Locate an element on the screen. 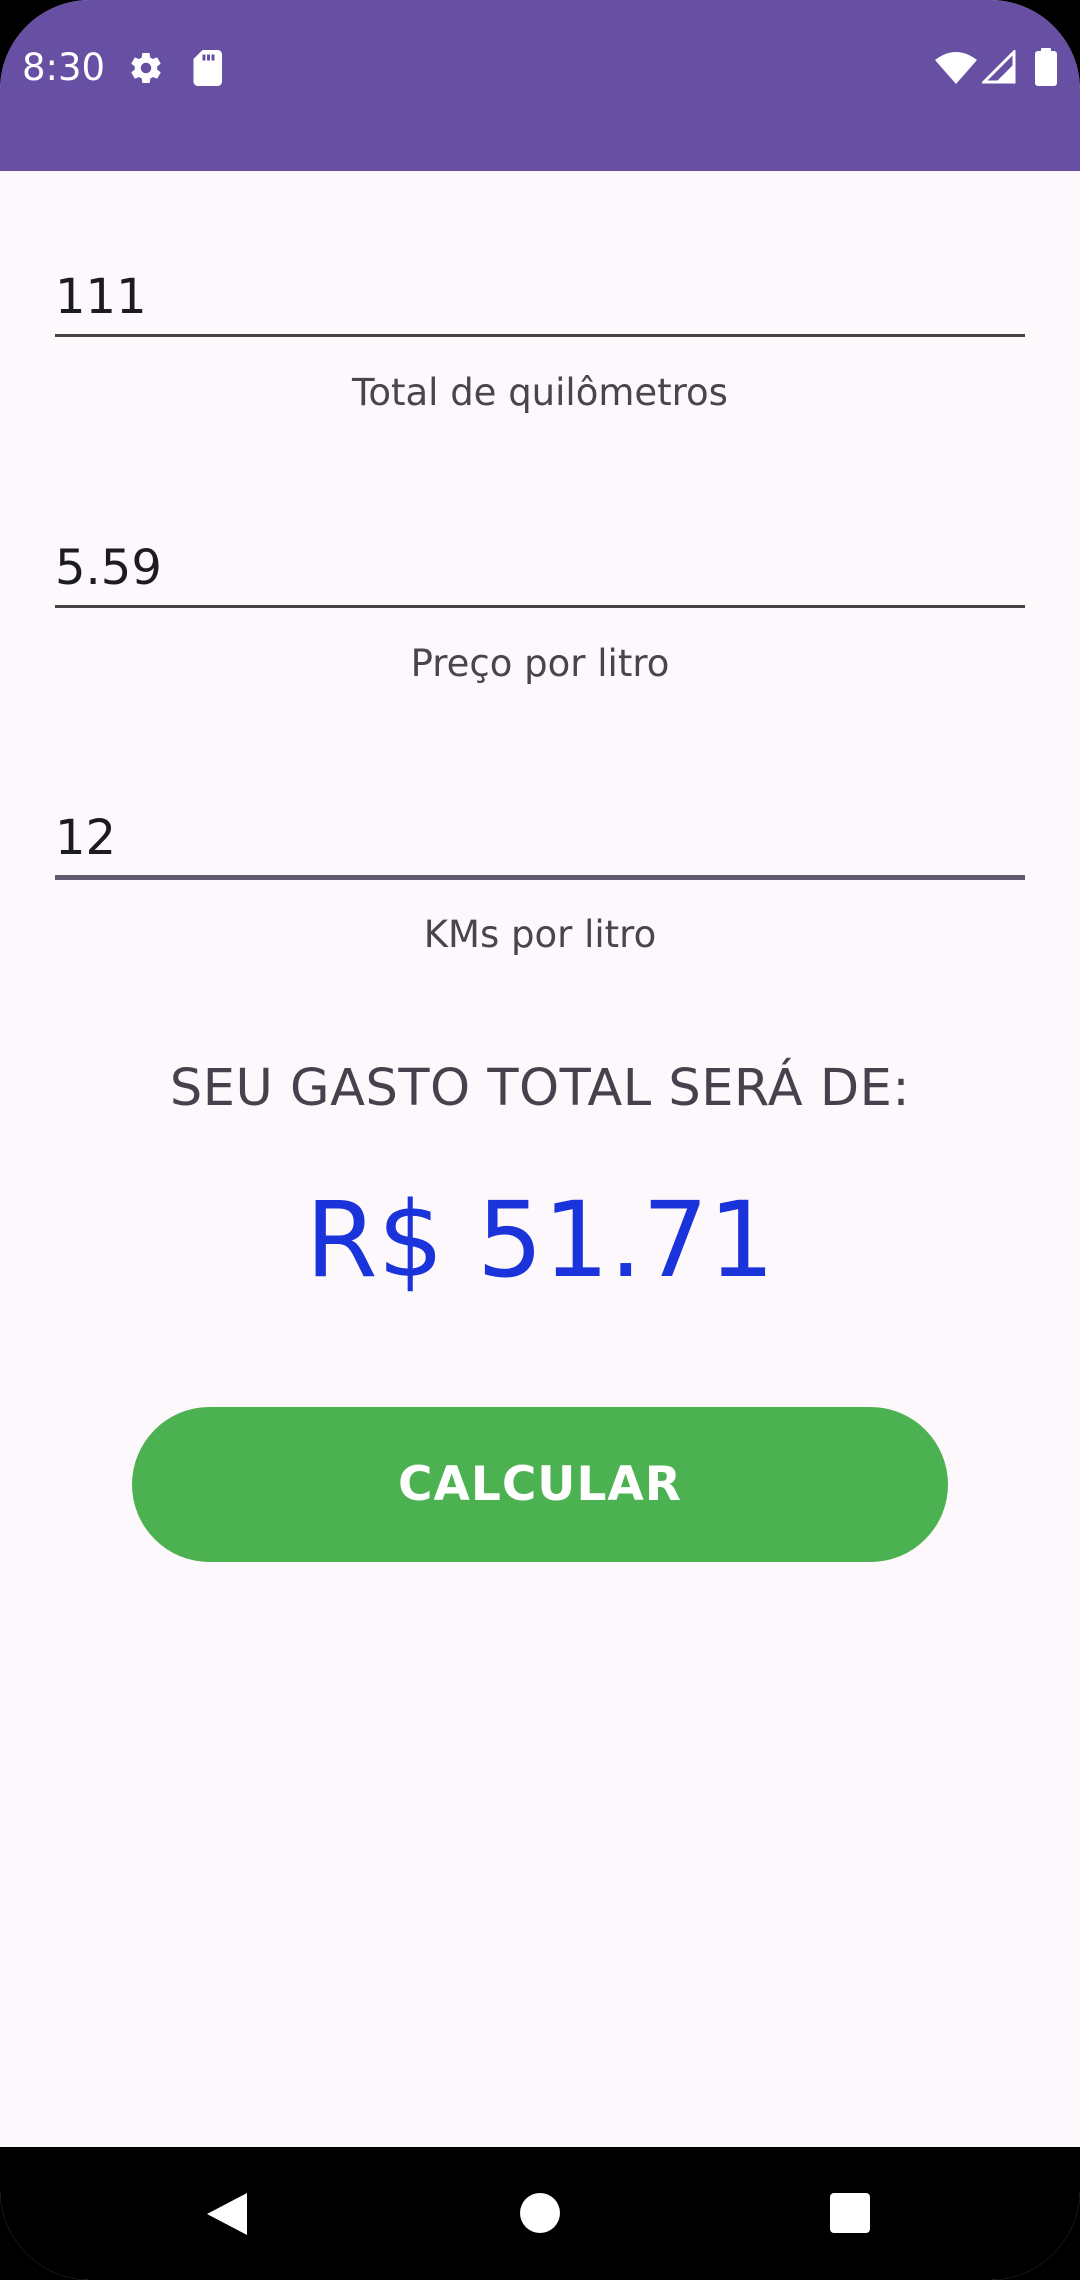  signal-icon is located at coordinates (999, 67).